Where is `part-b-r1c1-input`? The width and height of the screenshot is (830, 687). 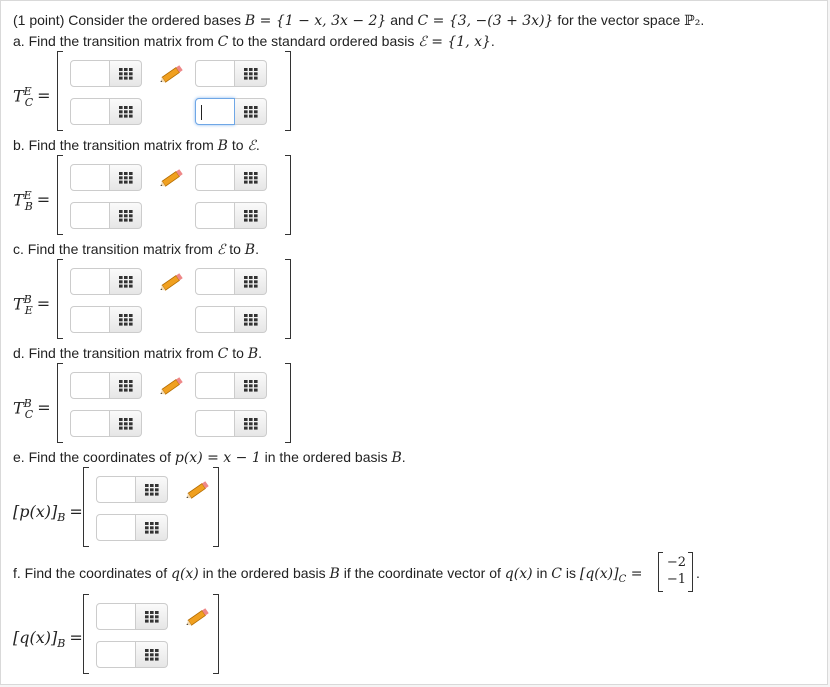
part-b-r1c1-input is located at coordinates (90, 177).